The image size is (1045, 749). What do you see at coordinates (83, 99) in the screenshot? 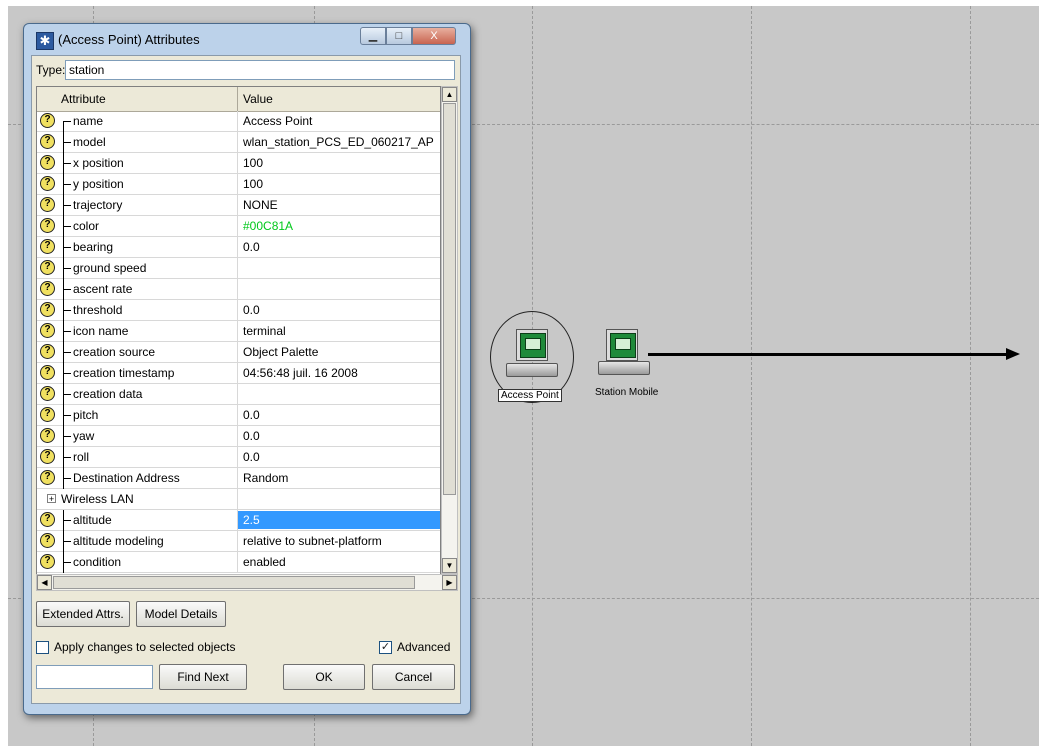
I see `attribute-column-header: Attribute` at bounding box center [83, 99].